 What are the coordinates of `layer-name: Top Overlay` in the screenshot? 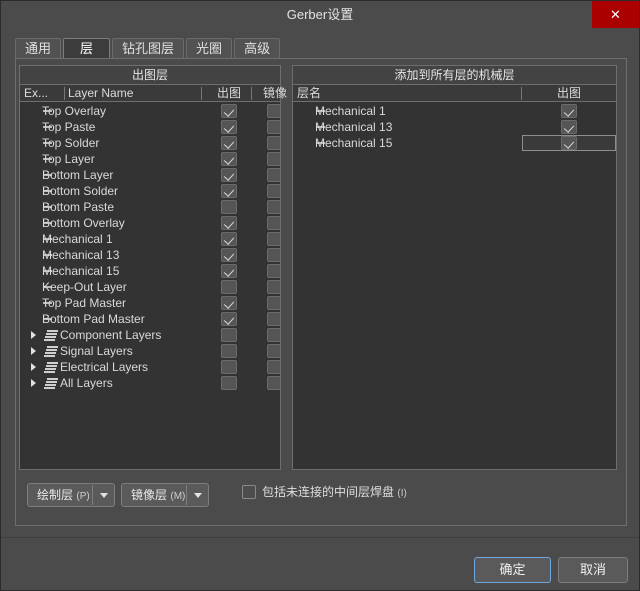 It's located at (74, 111).